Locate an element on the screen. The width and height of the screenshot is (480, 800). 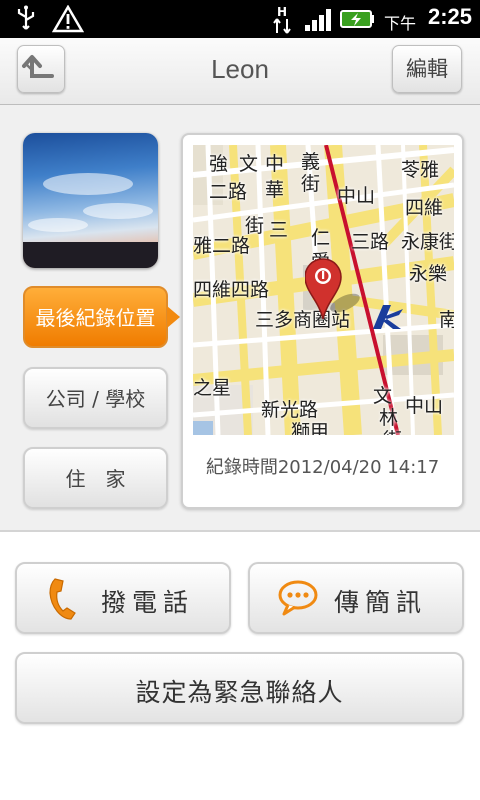
contact-photo is located at coordinates (90, 200).